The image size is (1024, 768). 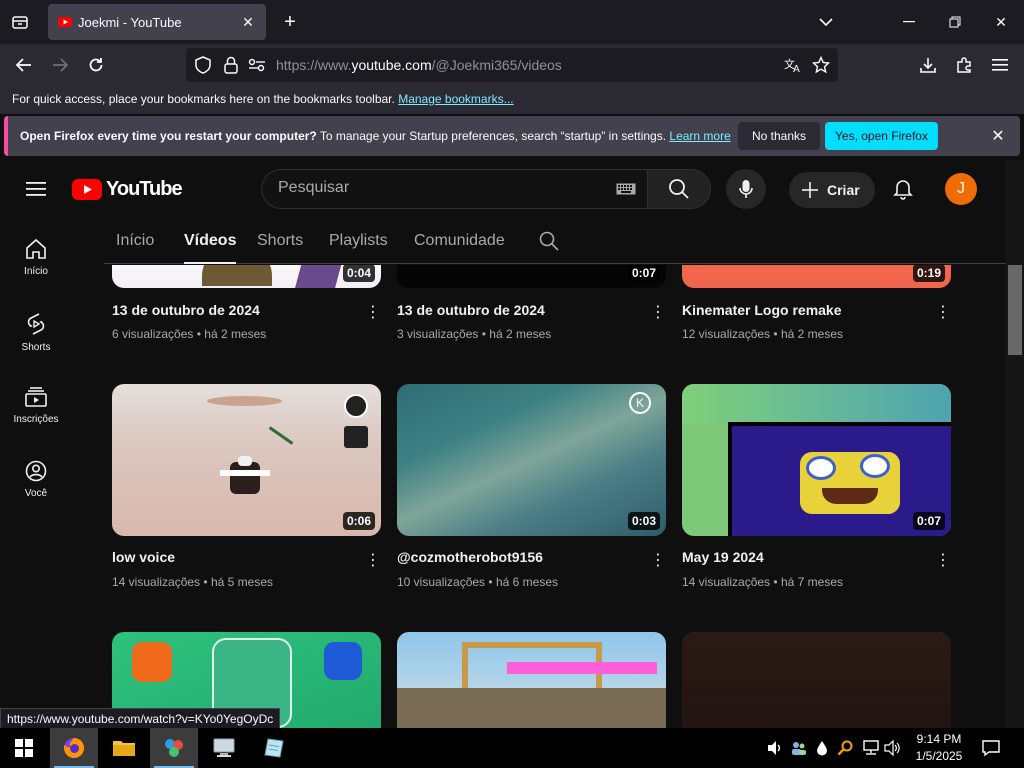 What do you see at coordinates (60, 65) in the screenshot?
I see `forward-arrow-icon` at bounding box center [60, 65].